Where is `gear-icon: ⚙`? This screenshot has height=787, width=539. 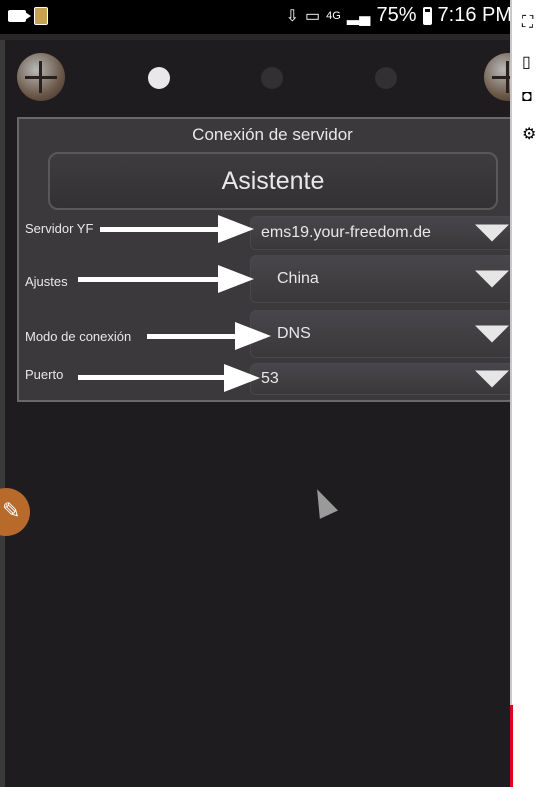
gear-icon: ⚙ is located at coordinates (529, 134).